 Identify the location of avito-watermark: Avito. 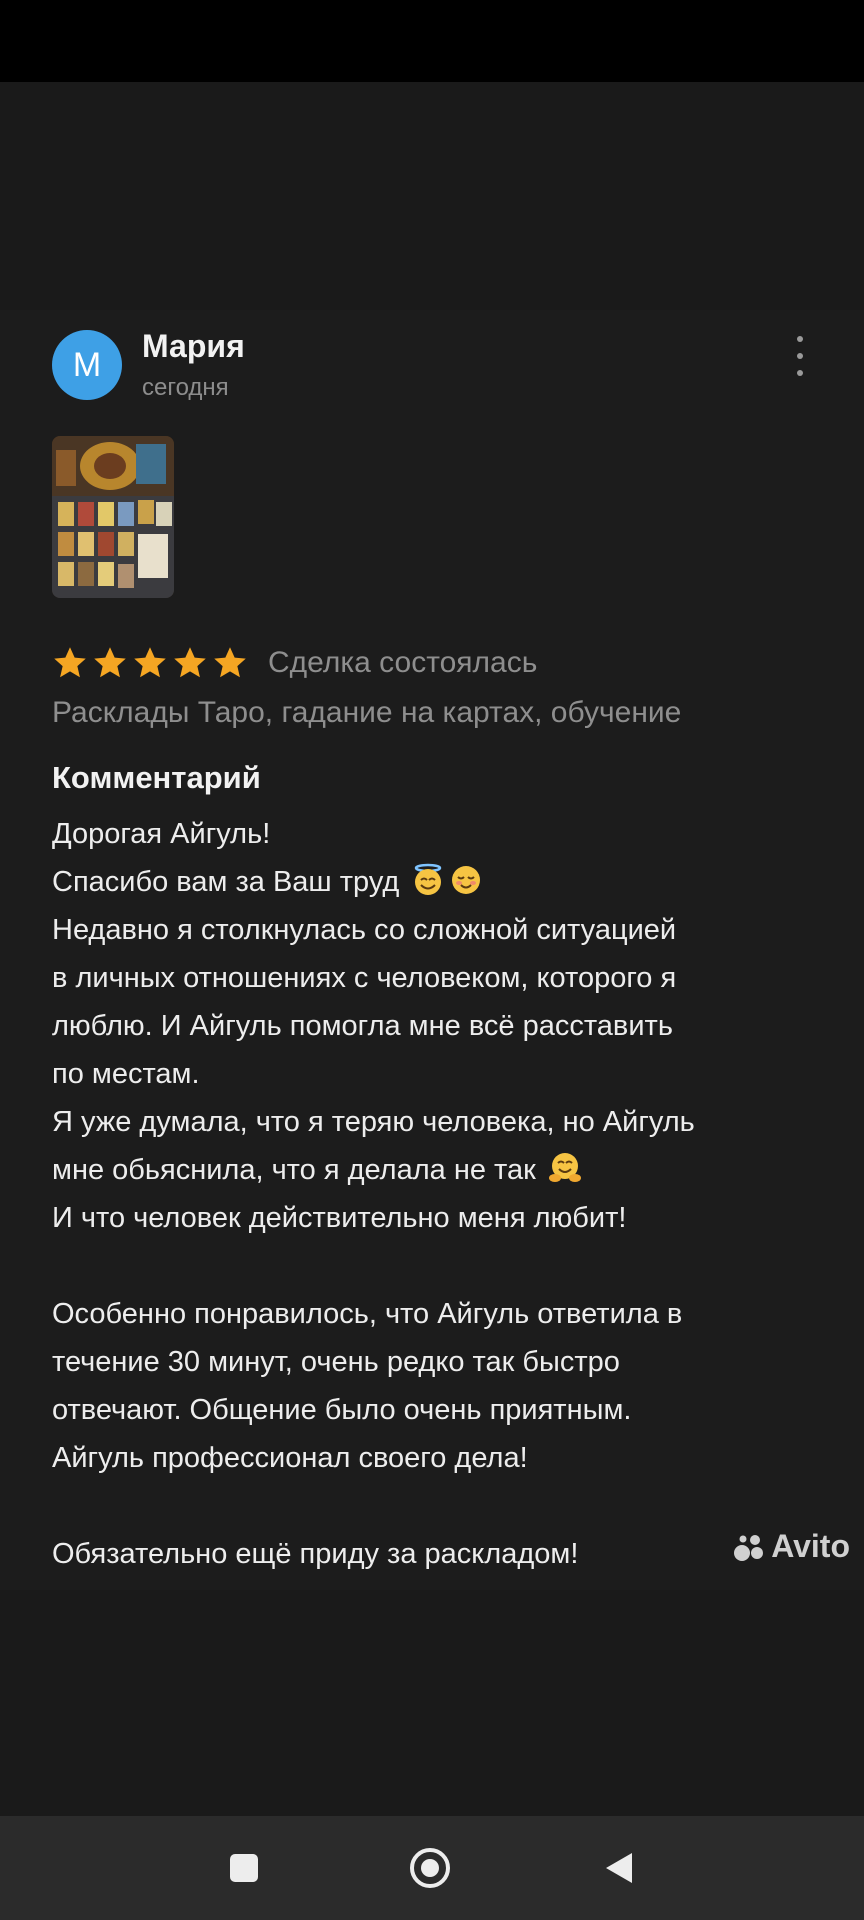
(791, 1546).